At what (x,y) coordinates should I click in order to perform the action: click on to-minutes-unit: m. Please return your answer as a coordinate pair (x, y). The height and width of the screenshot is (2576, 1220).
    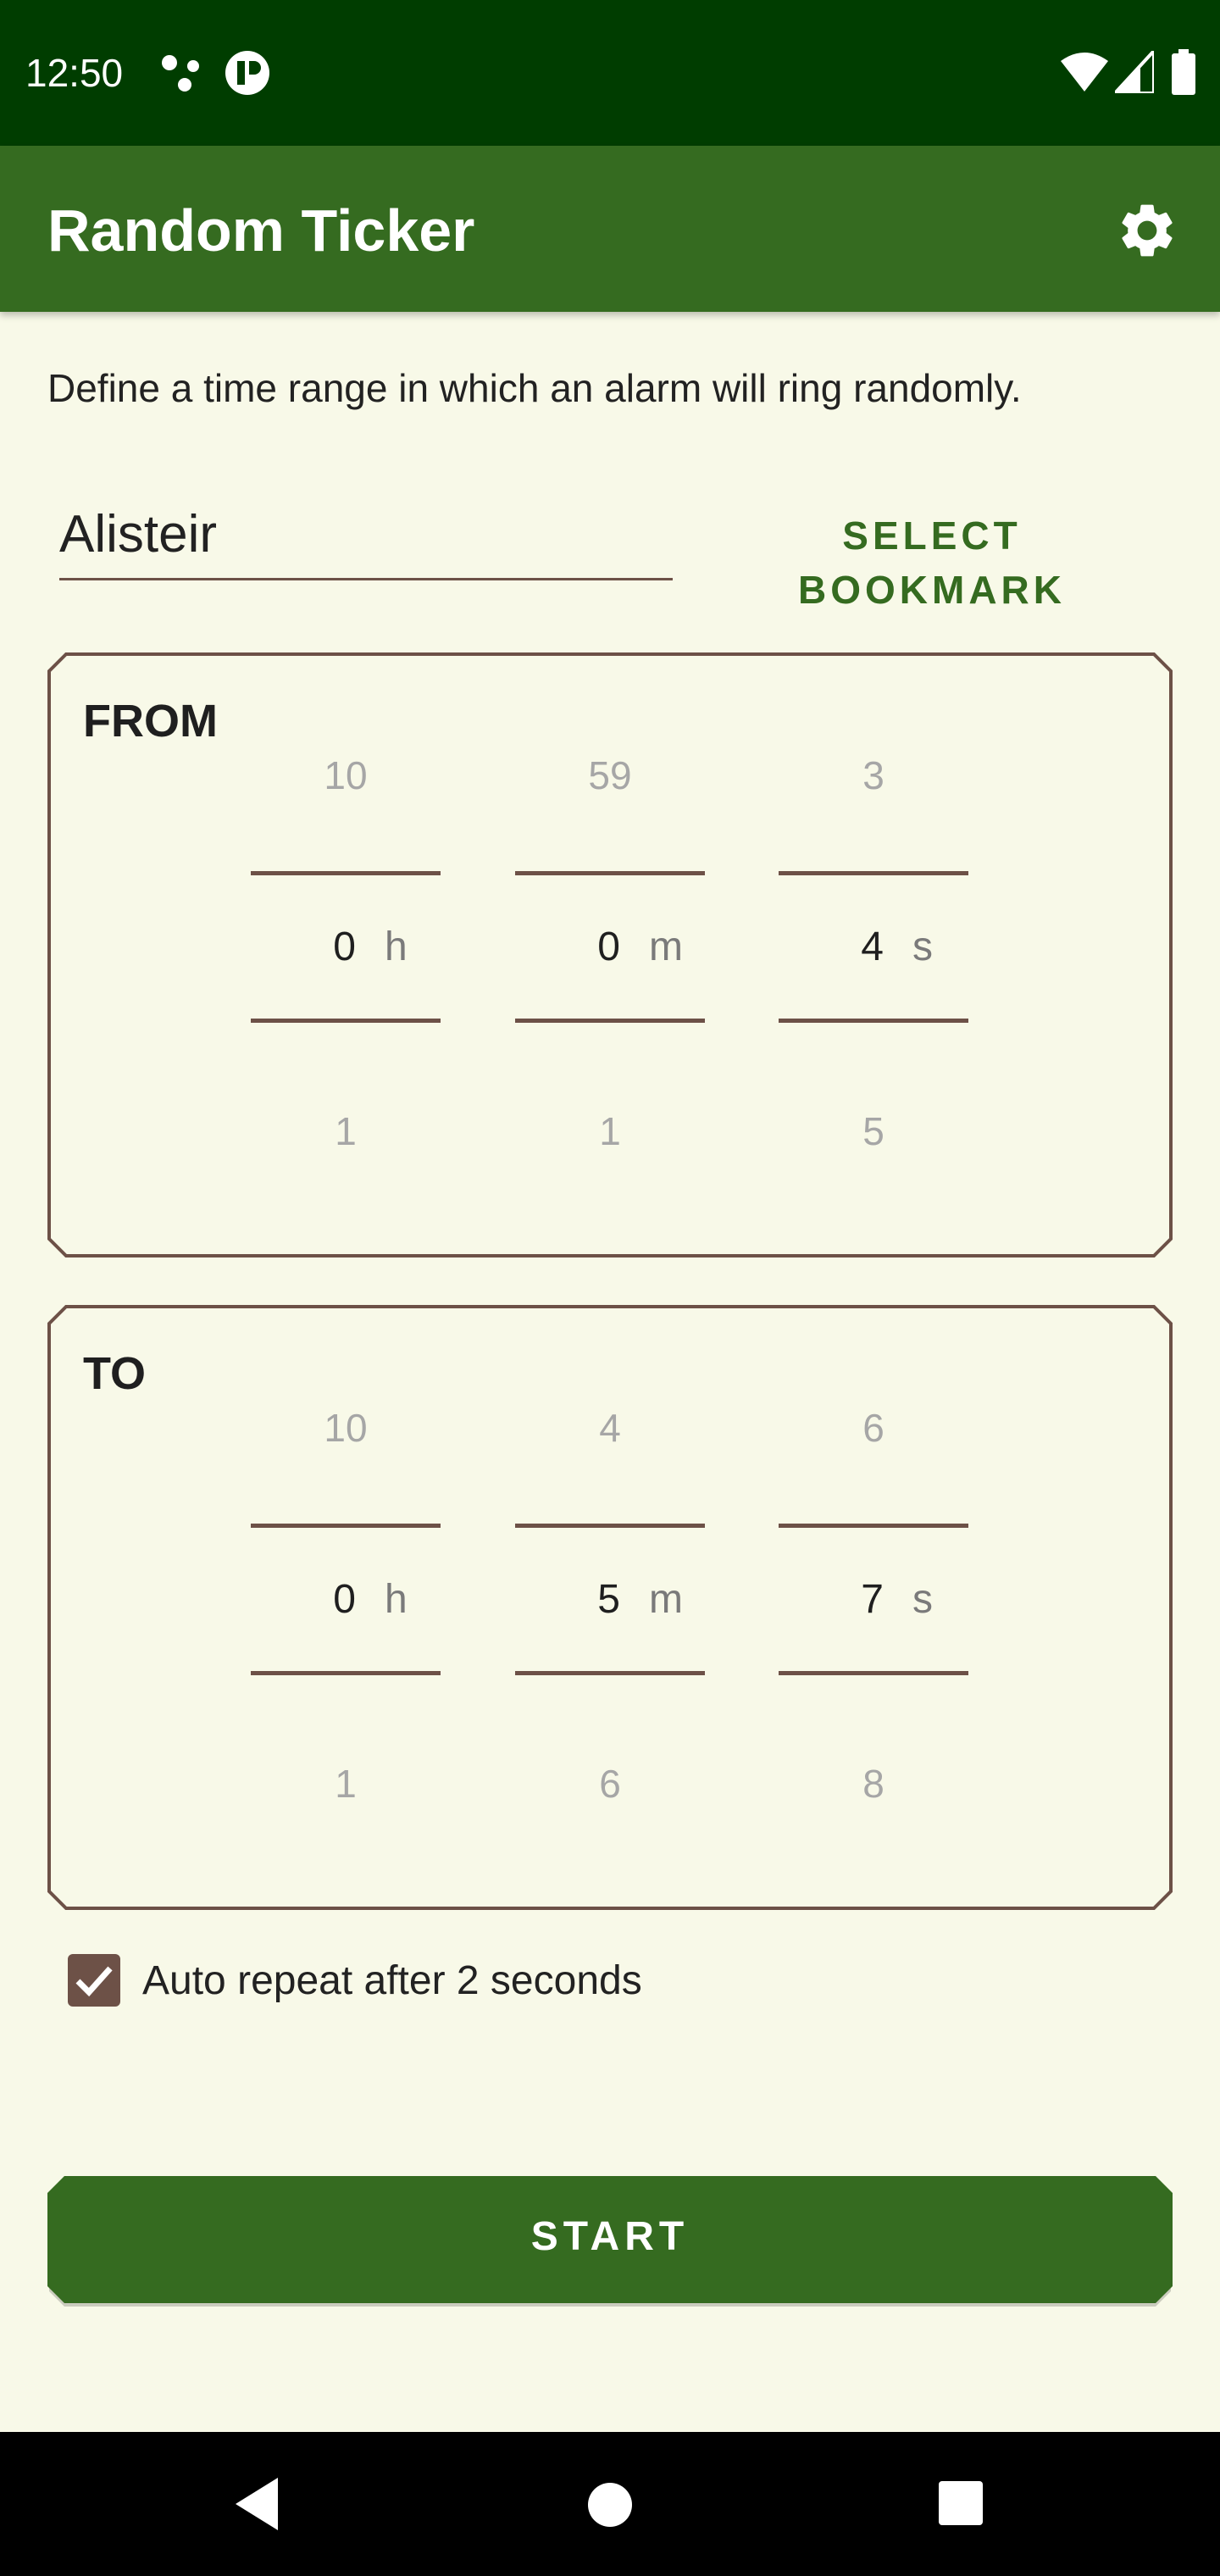
    Looking at the image, I should click on (666, 1599).